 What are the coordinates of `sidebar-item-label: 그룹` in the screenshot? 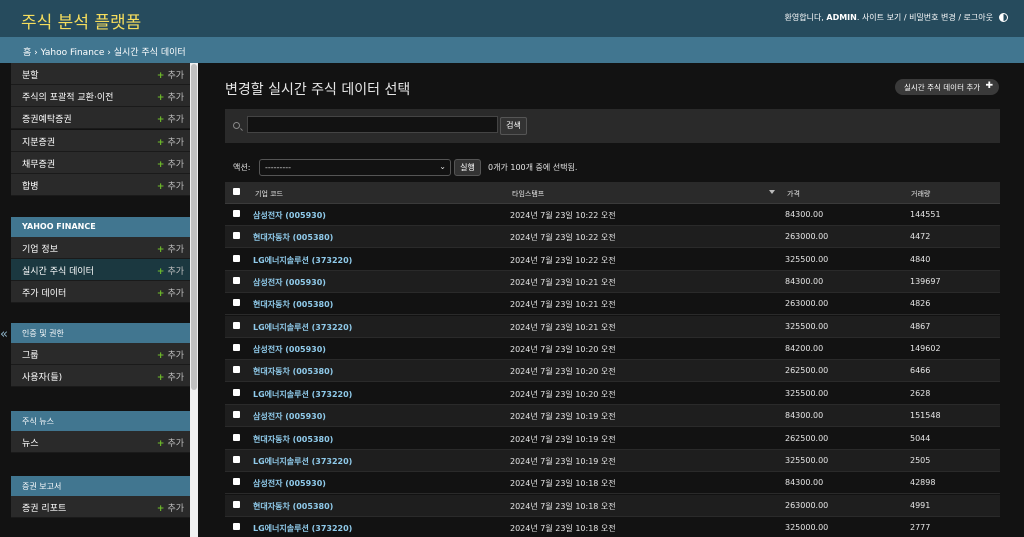 It's located at (30, 354).